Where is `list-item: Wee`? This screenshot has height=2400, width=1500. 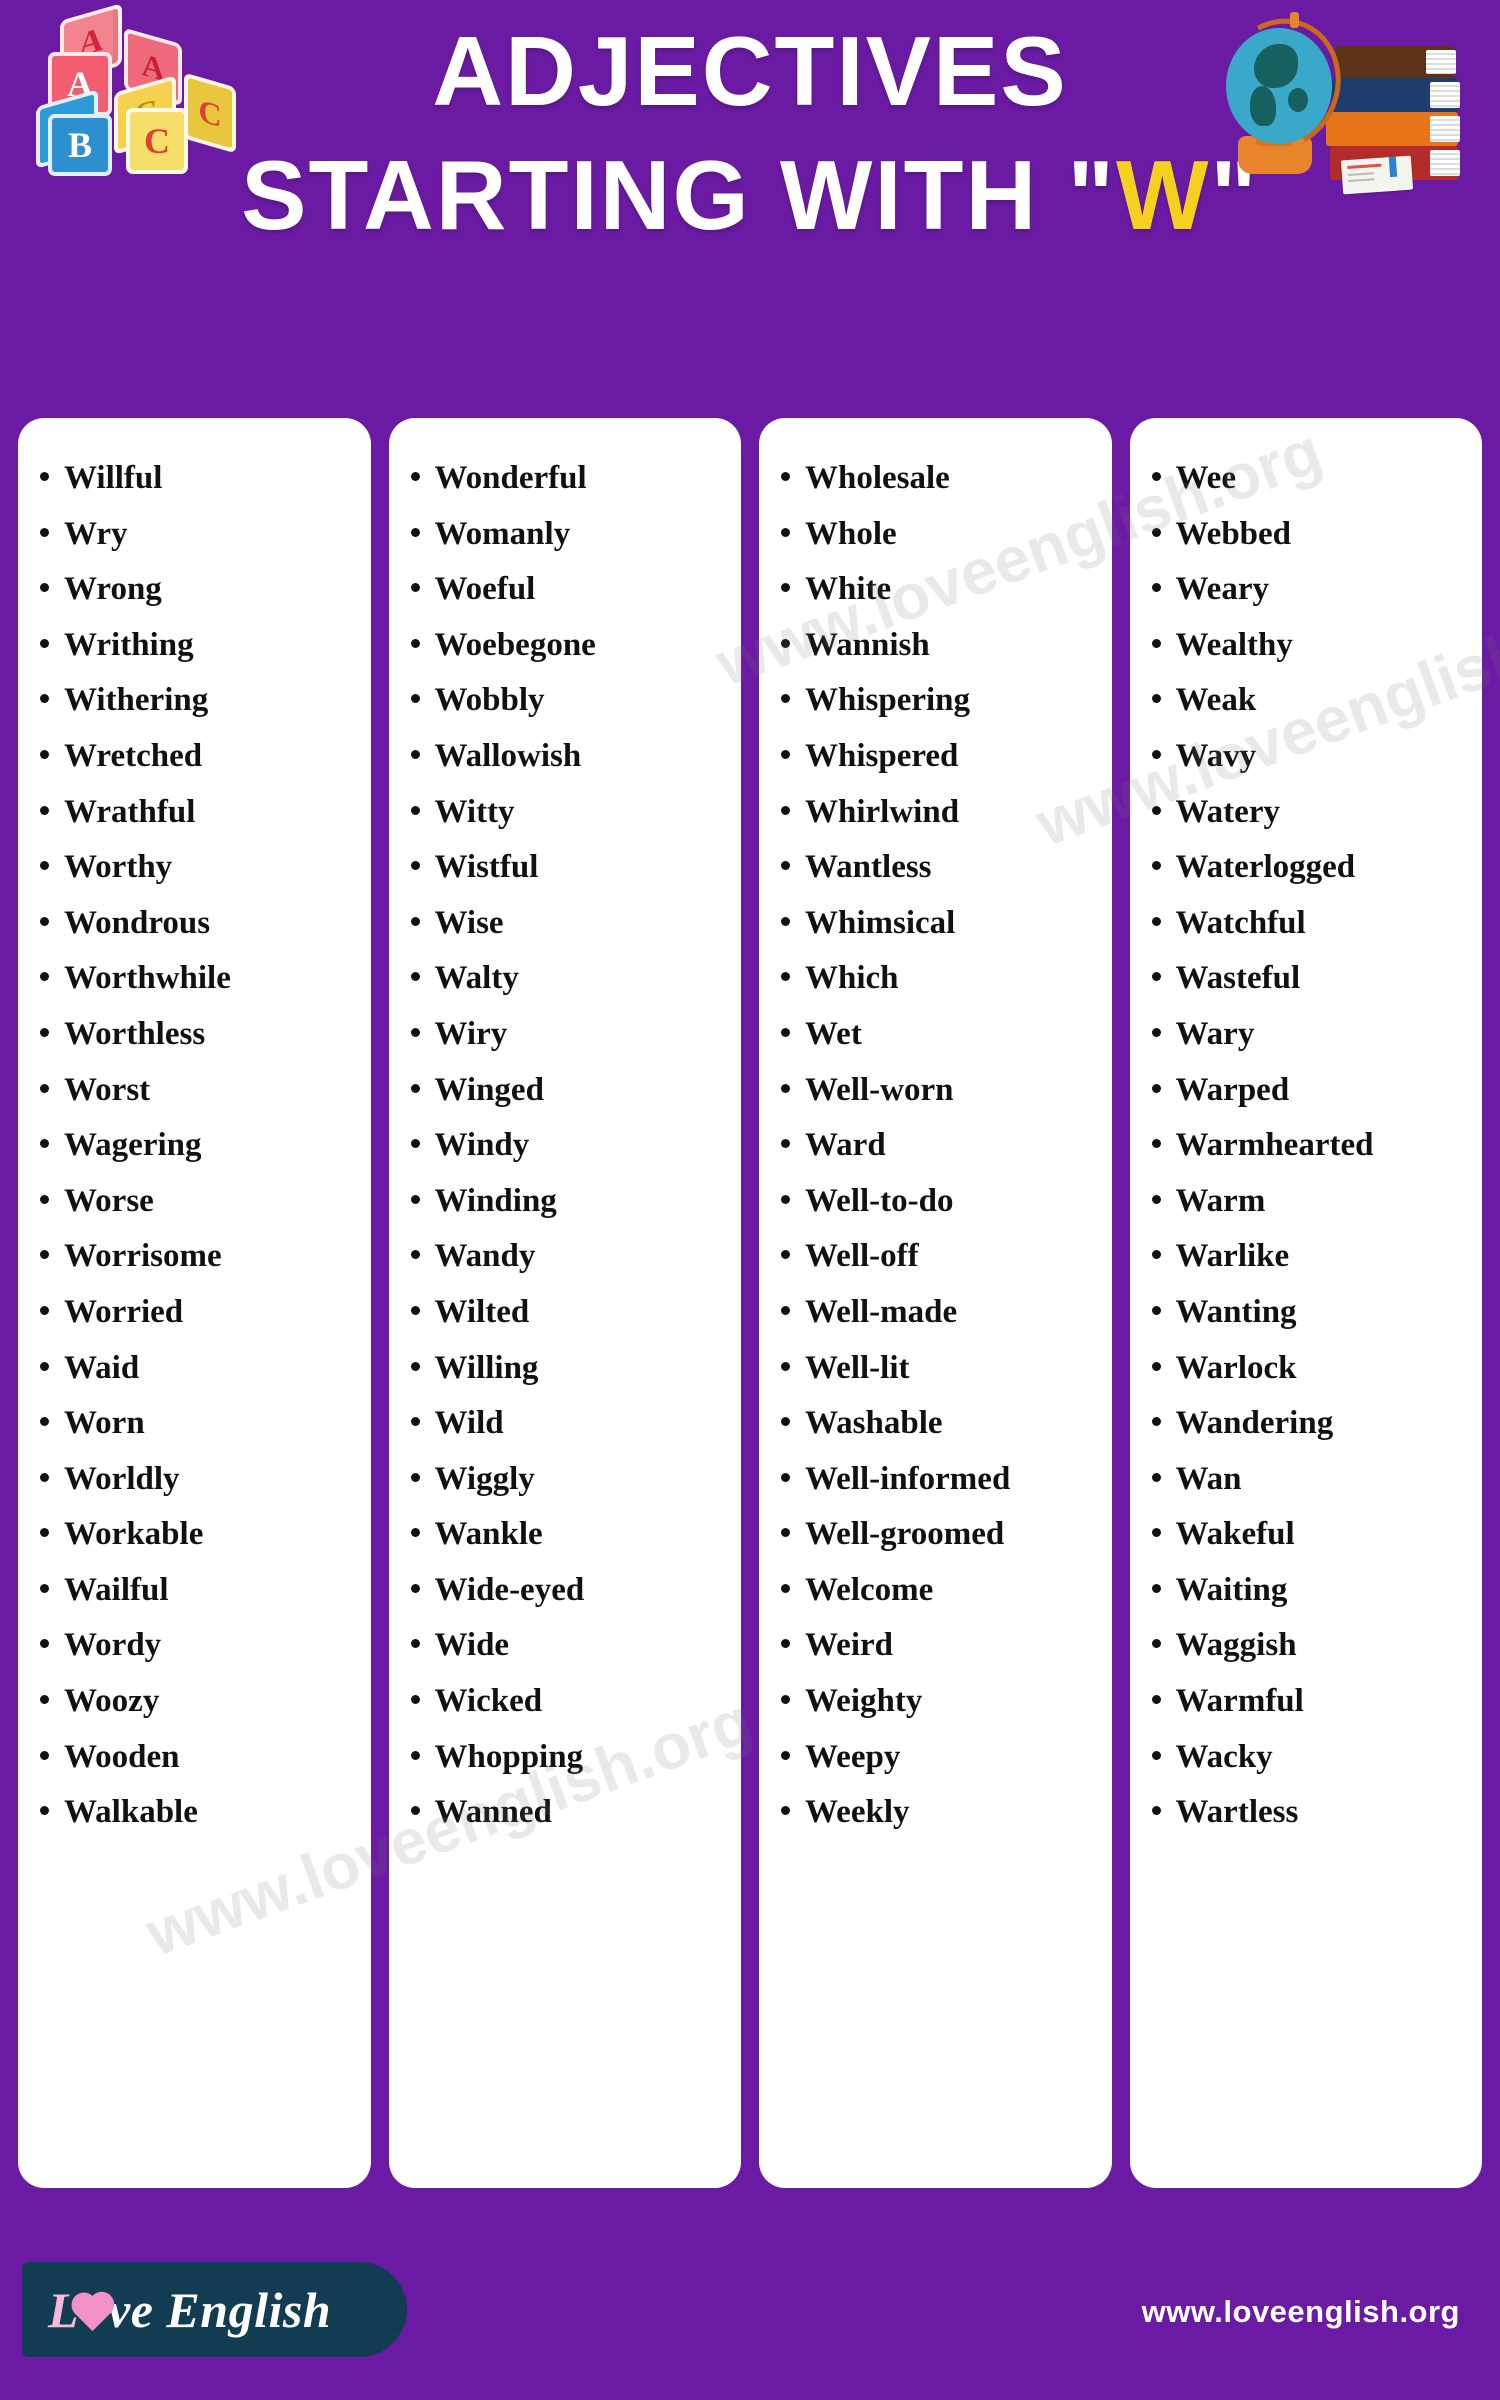 list-item: Wee is located at coordinates (1308, 478).